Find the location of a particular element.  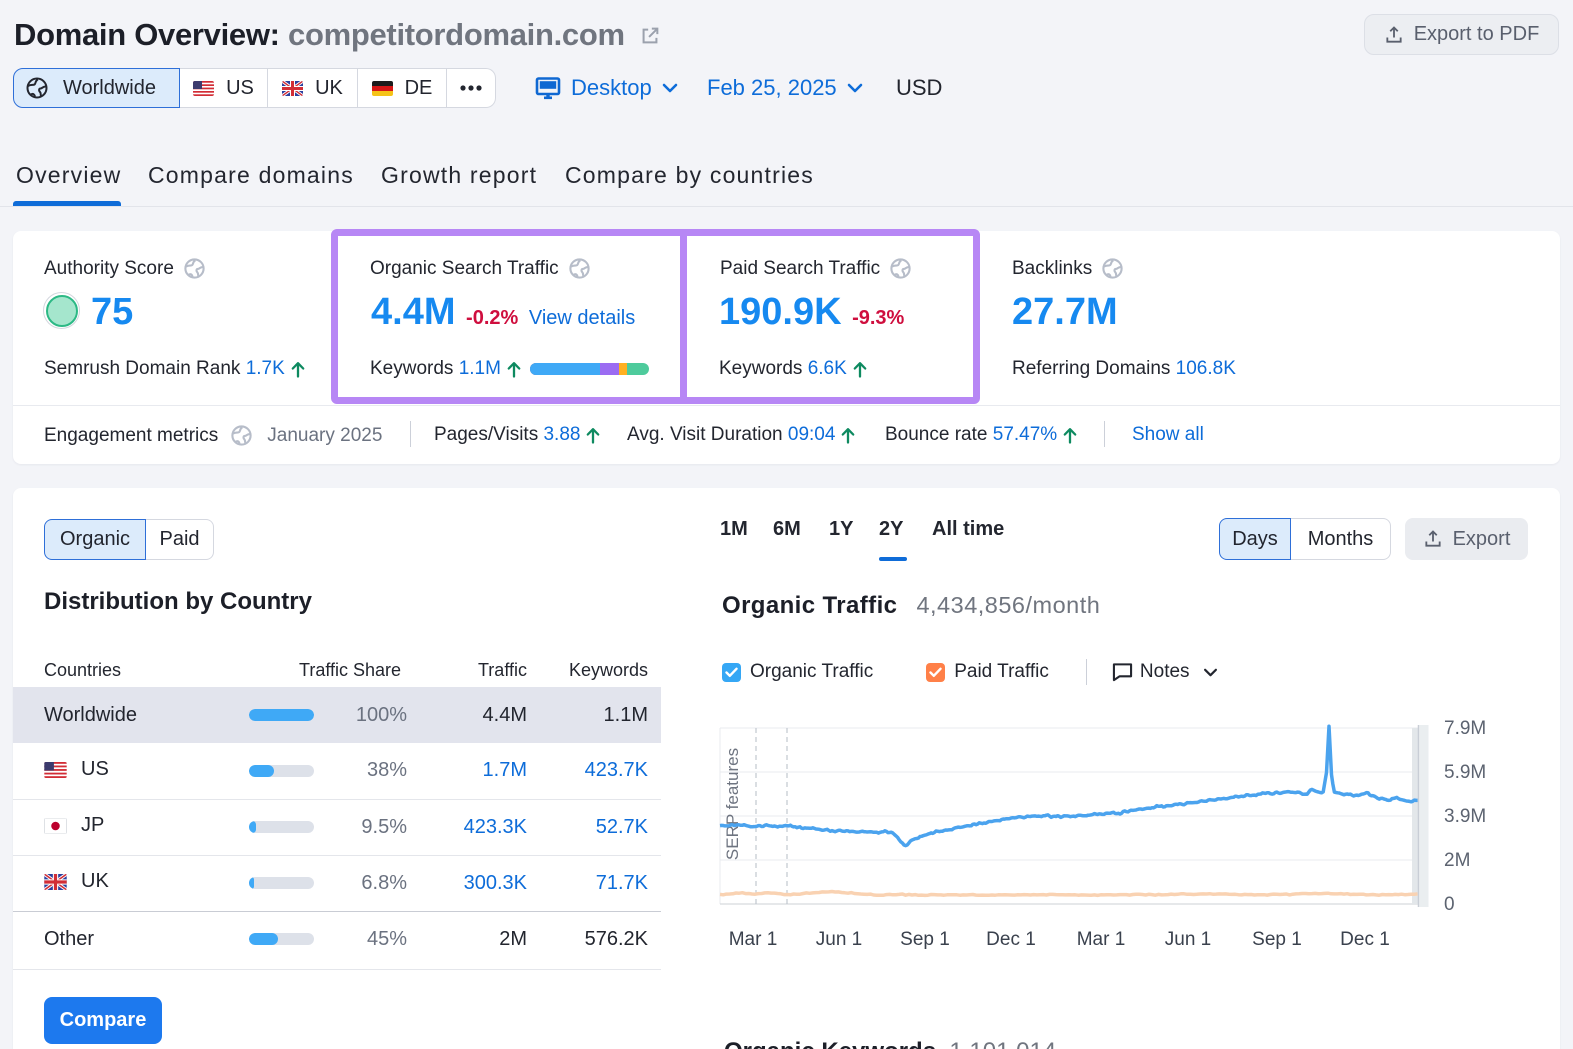

svg-text: SERP features is located at coordinates (732, 804).